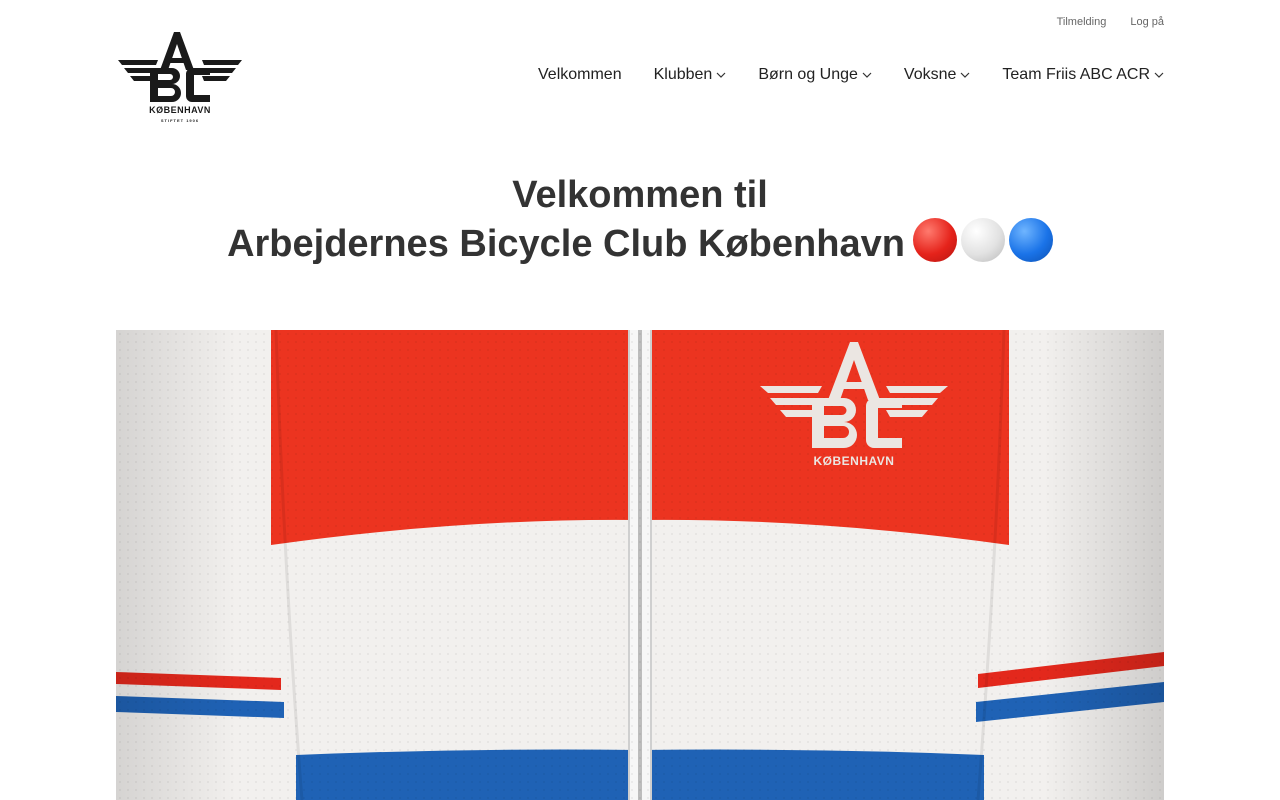  Describe the element at coordinates (180, 120) in the screenshot. I see `logo-founded-text: STIFTET 1906` at that location.